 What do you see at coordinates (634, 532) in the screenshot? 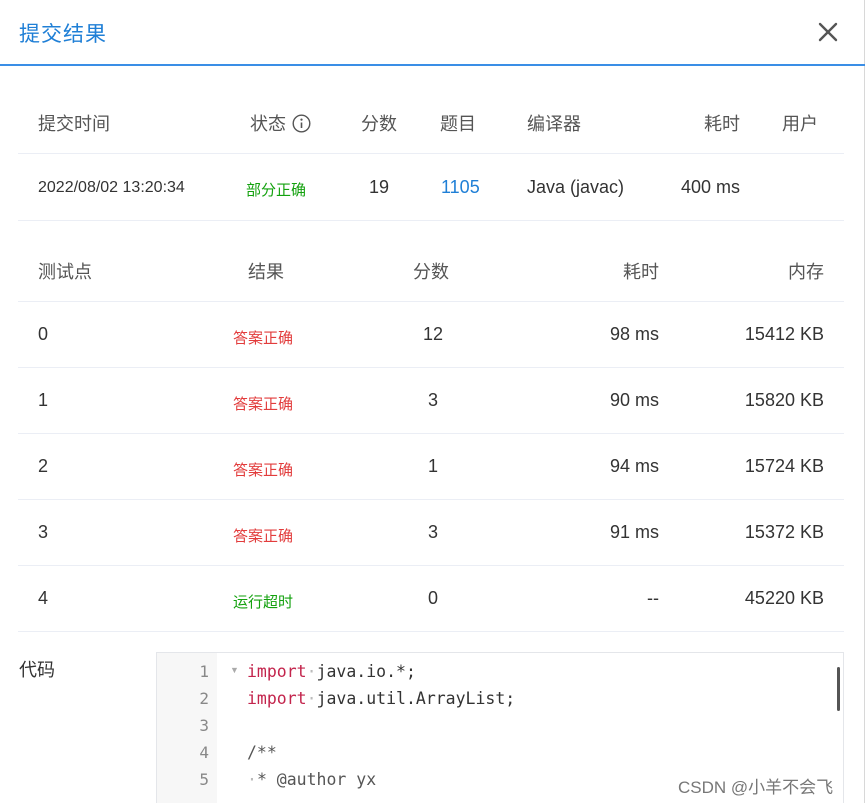
I see `testcase-duration: 91 ms` at bounding box center [634, 532].